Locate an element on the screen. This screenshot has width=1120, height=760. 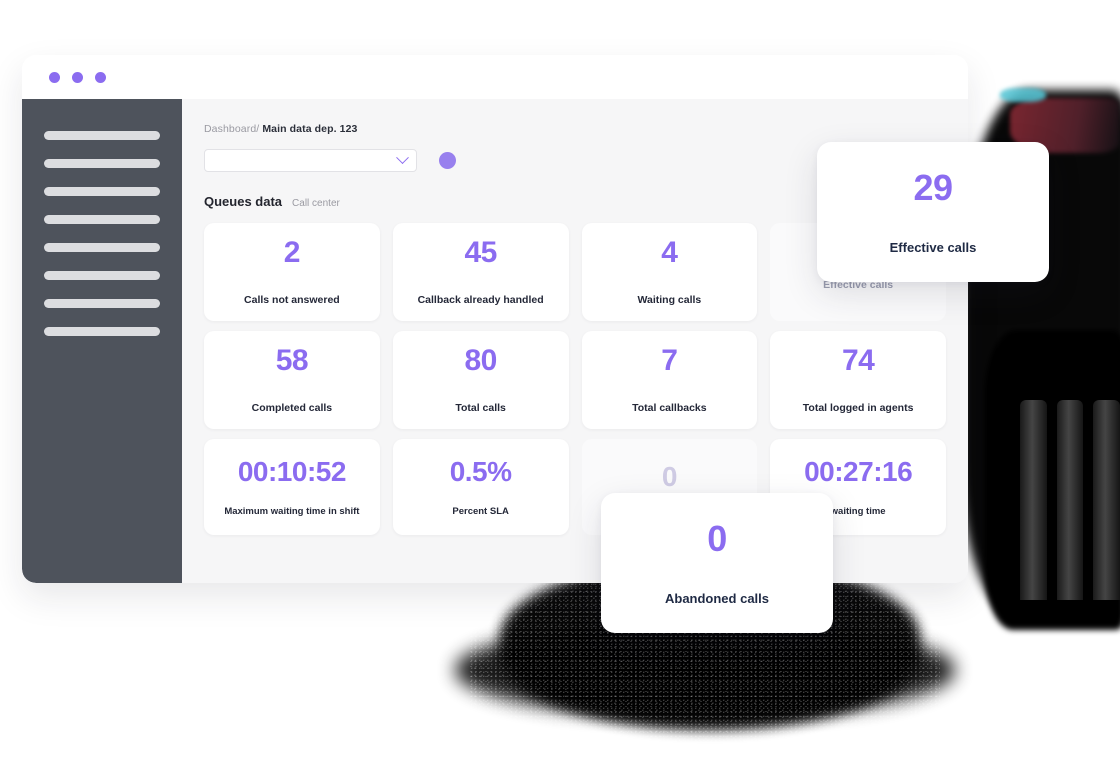
metric-card: 74 Total logged in agents is located at coordinates (858, 380).